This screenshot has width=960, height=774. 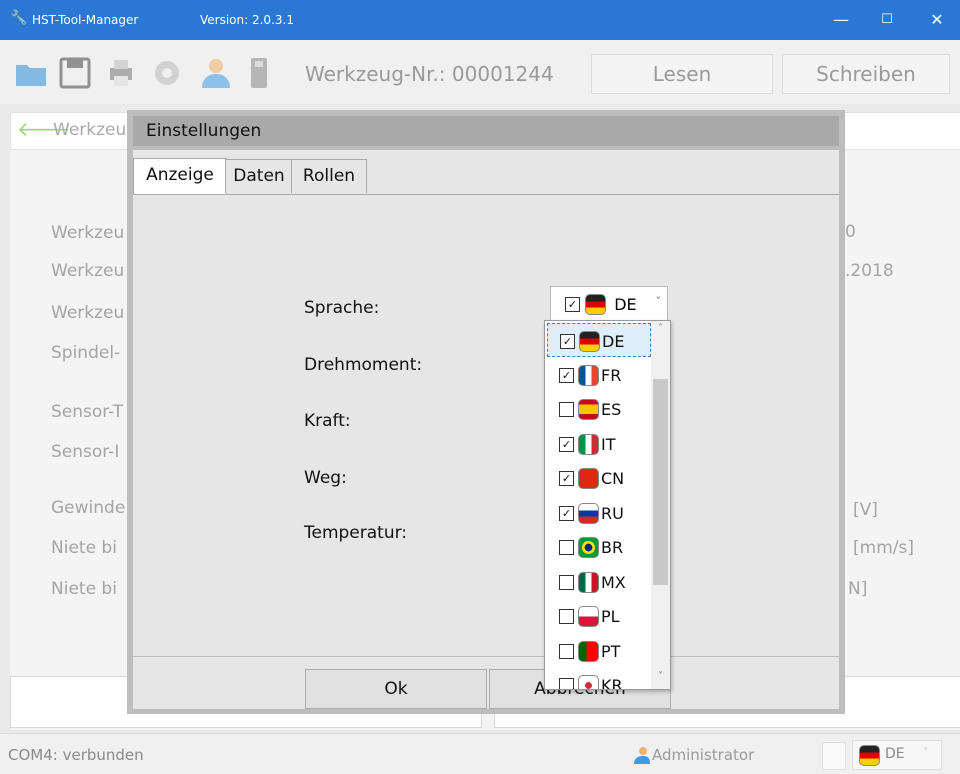 I want to click on tool-number-label: Werkzeug-Nr.: 00001244, so click(x=429, y=74).